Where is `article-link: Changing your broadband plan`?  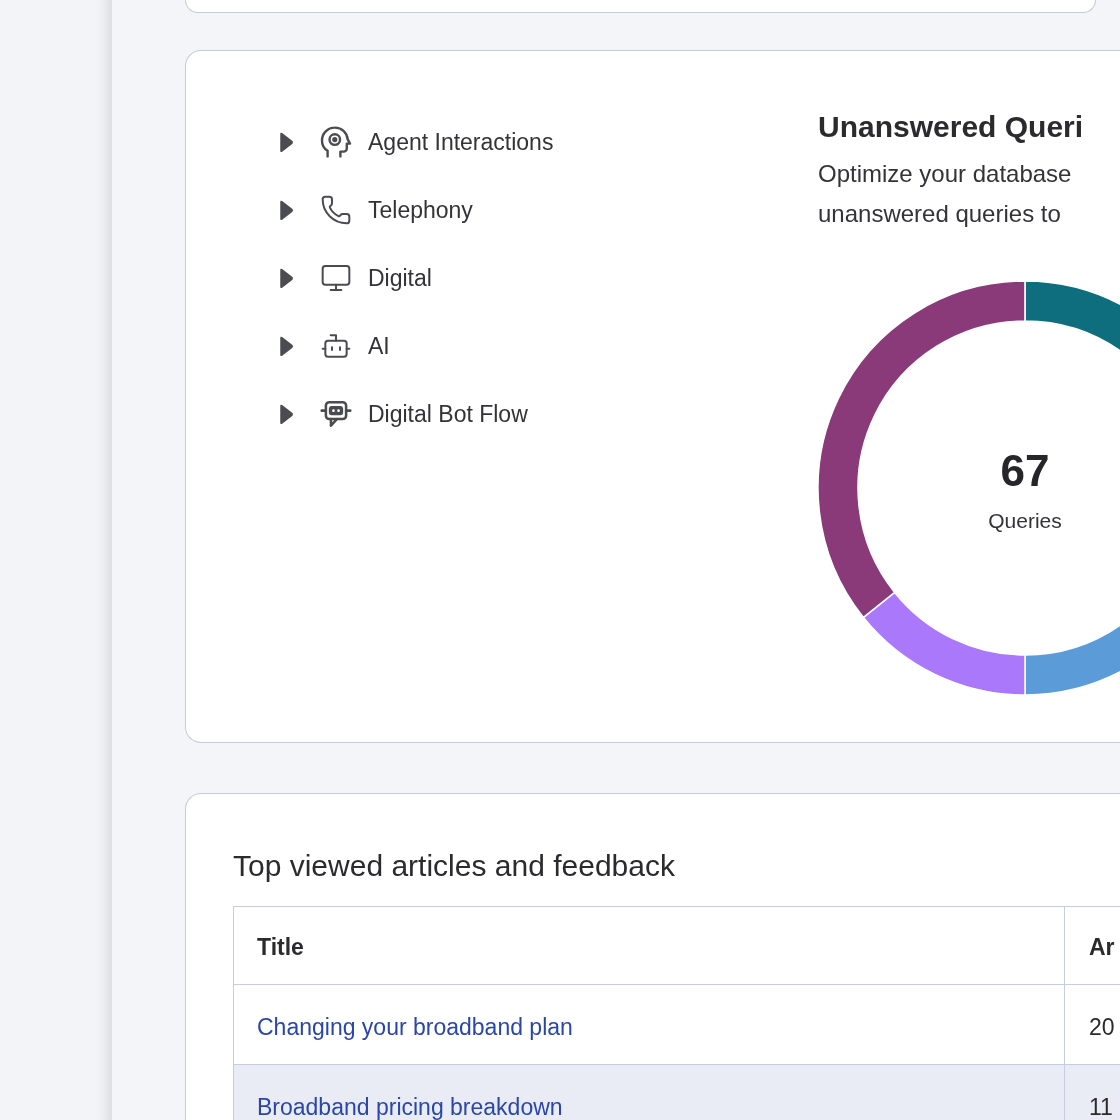
article-link: Changing your broadband plan is located at coordinates (415, 1027).